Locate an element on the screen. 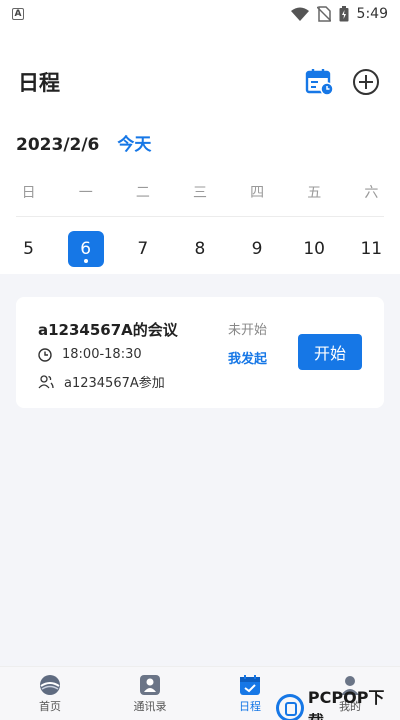 This screenshot has height=720, width=400. add-schedule-button is located at coordinates (366, 82).